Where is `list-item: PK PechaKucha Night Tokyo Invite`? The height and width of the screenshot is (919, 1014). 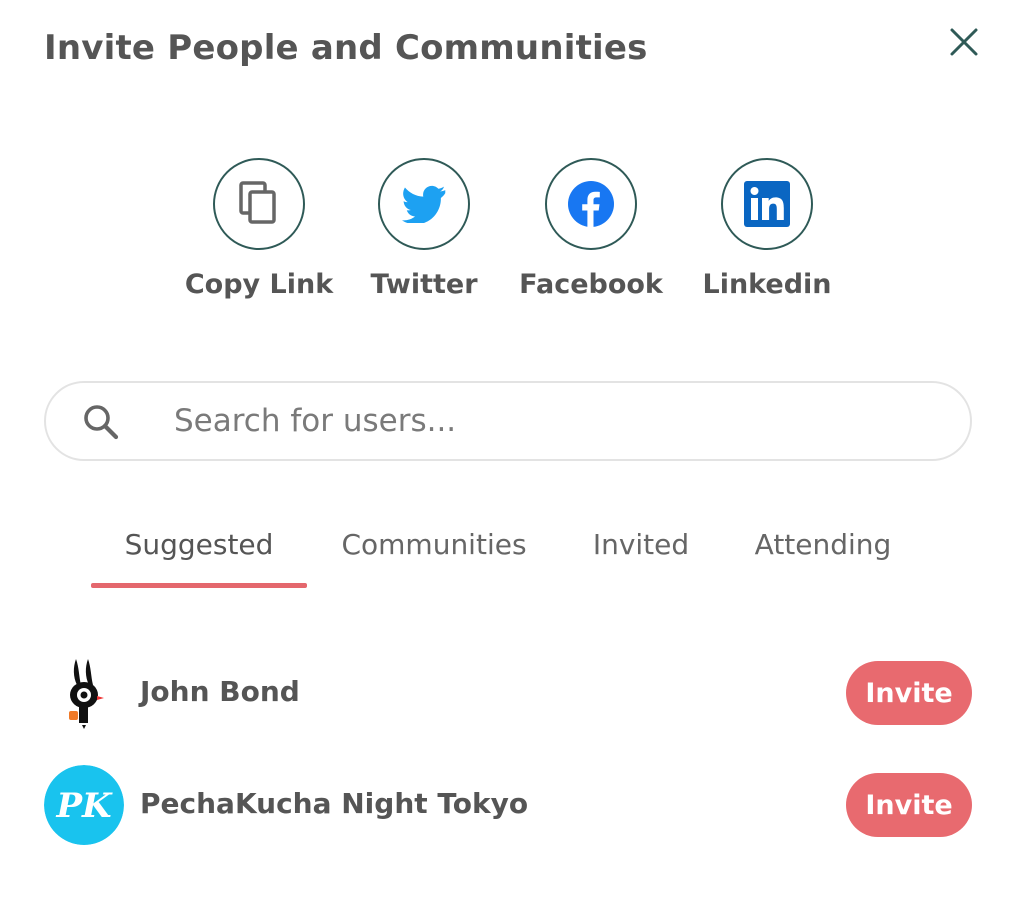
list-item: PK PechaKucha Night Tokyo Invite is located at coordinates (508, 805).